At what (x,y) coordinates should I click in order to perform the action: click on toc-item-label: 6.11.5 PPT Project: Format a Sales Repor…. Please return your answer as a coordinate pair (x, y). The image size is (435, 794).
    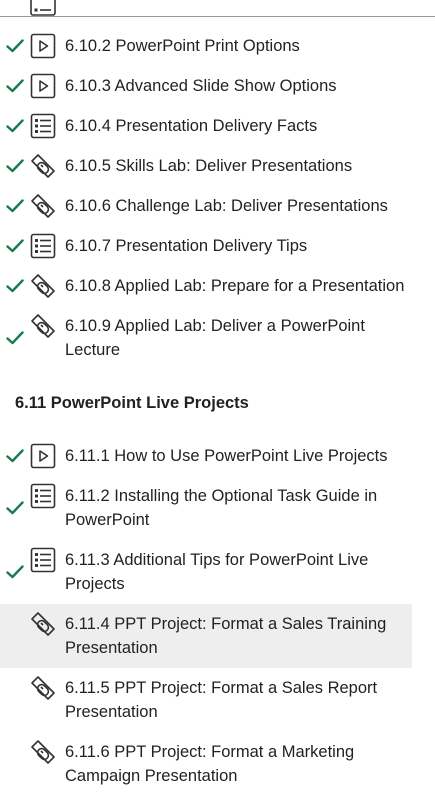
    Looking at the image, I should click on (221, 700).